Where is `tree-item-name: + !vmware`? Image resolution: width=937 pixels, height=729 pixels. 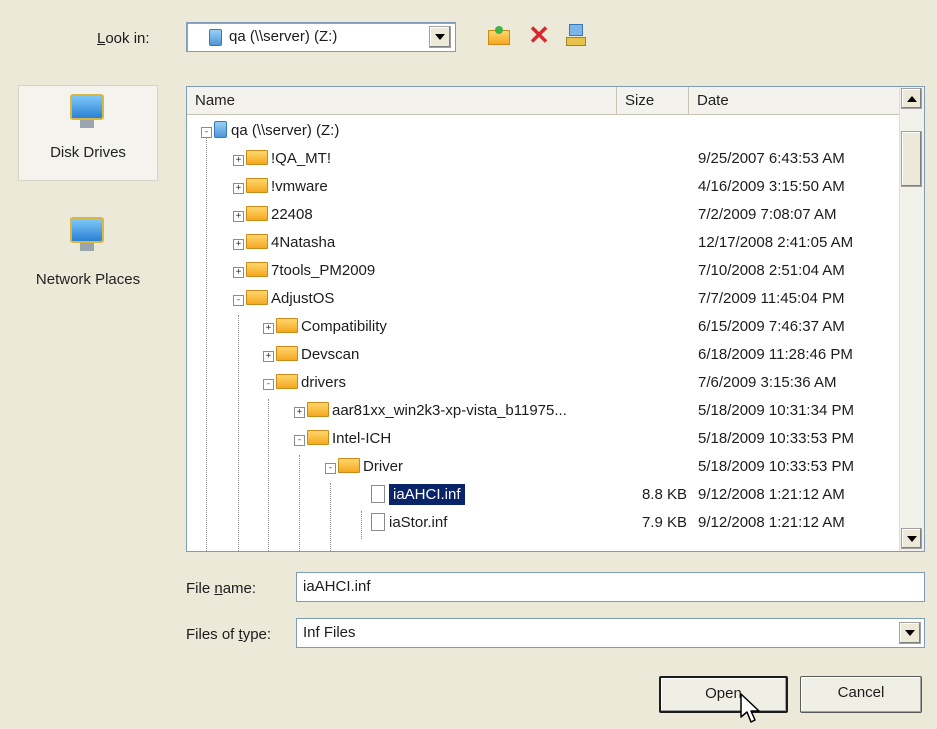 tree-item-name: + !vmware is located at coordinates (280, 187).